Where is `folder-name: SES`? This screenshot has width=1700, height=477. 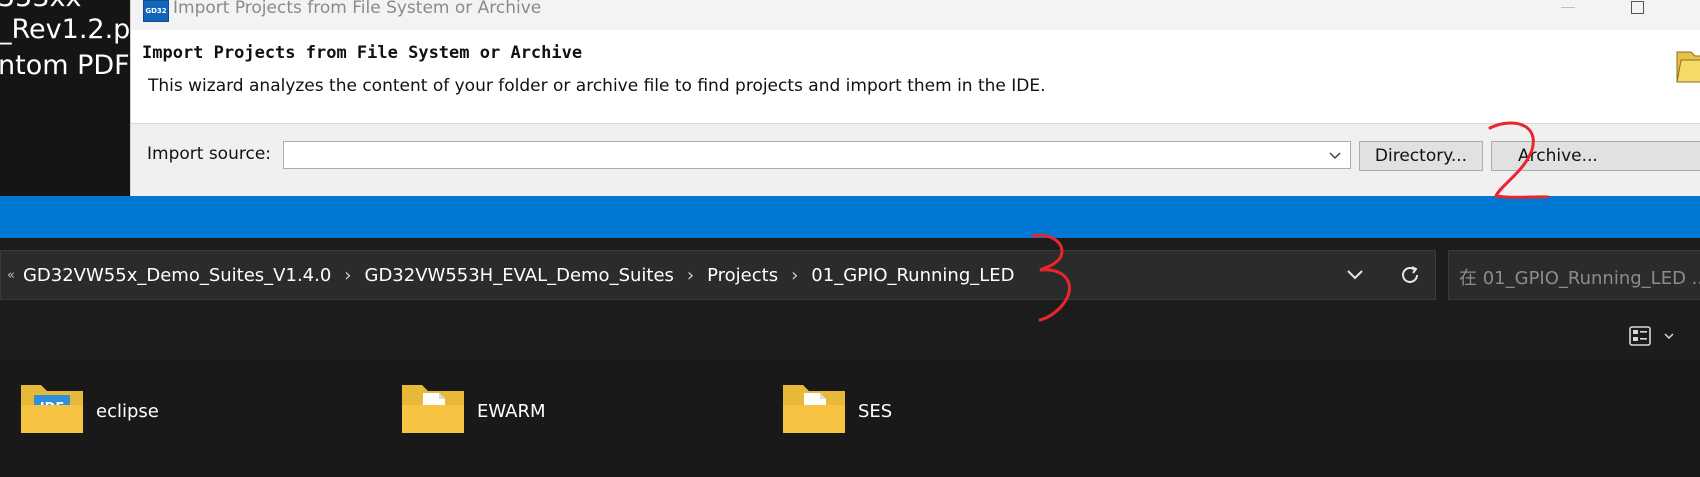
folder-name: SES is located at coordinates (875, 411).